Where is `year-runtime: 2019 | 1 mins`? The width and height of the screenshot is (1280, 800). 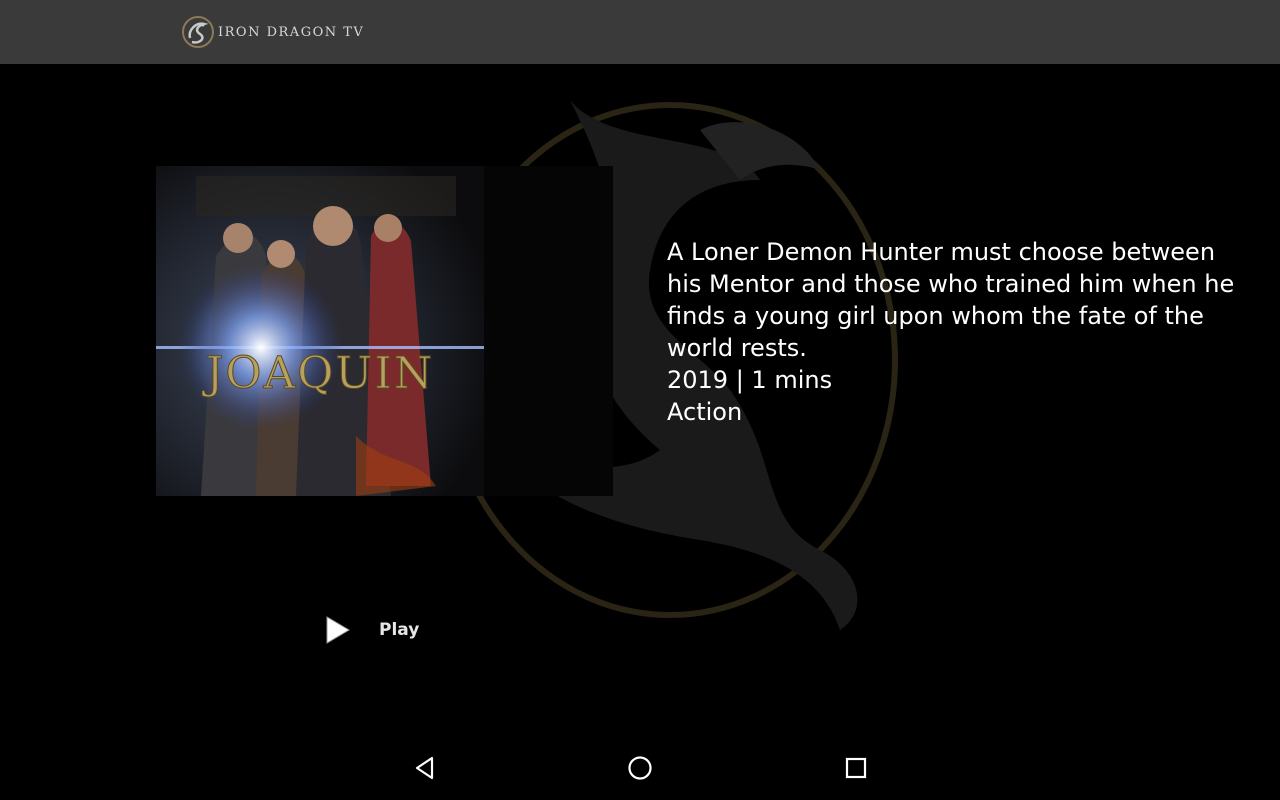 year-runtime: 2019 | 1 mins is located at coordinates (750, 380).